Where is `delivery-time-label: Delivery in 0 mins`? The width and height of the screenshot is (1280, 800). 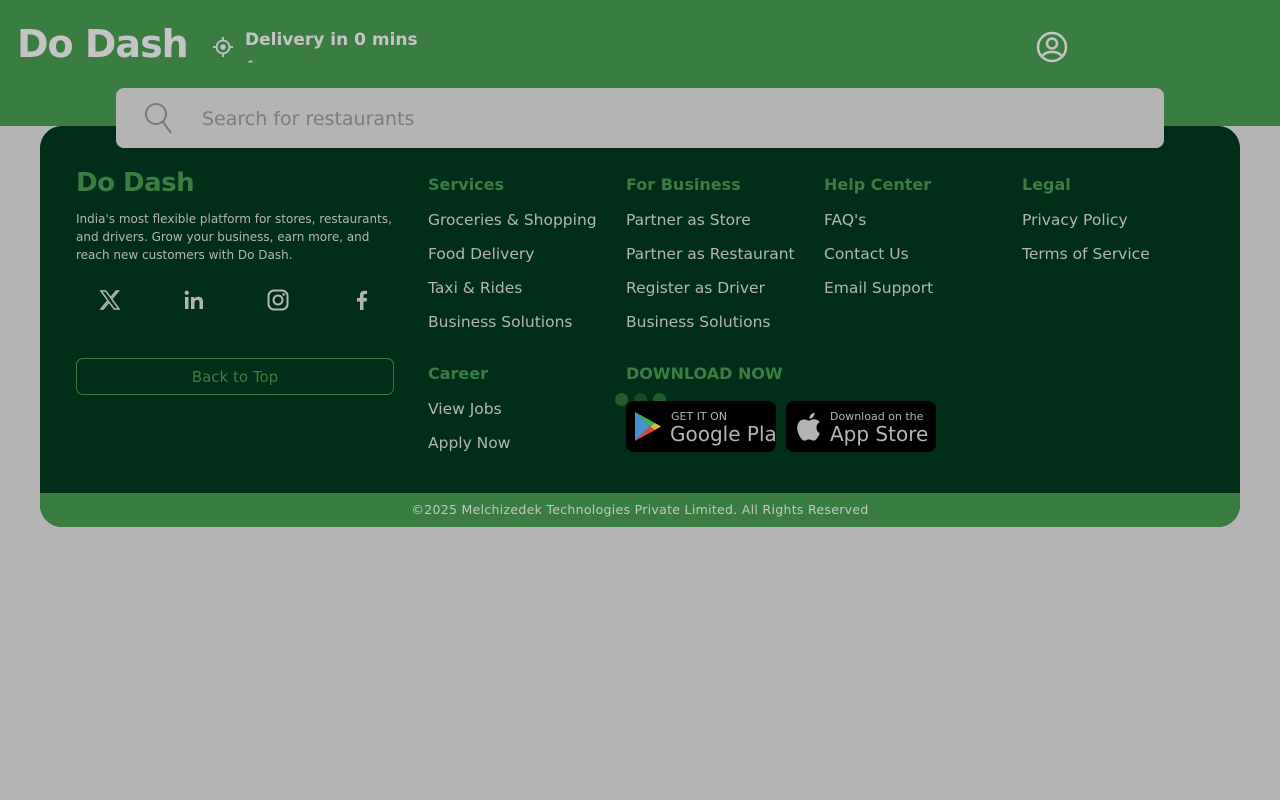
delivery-time-label: Delivery in 0 mins is located at coordinates (331, 40).